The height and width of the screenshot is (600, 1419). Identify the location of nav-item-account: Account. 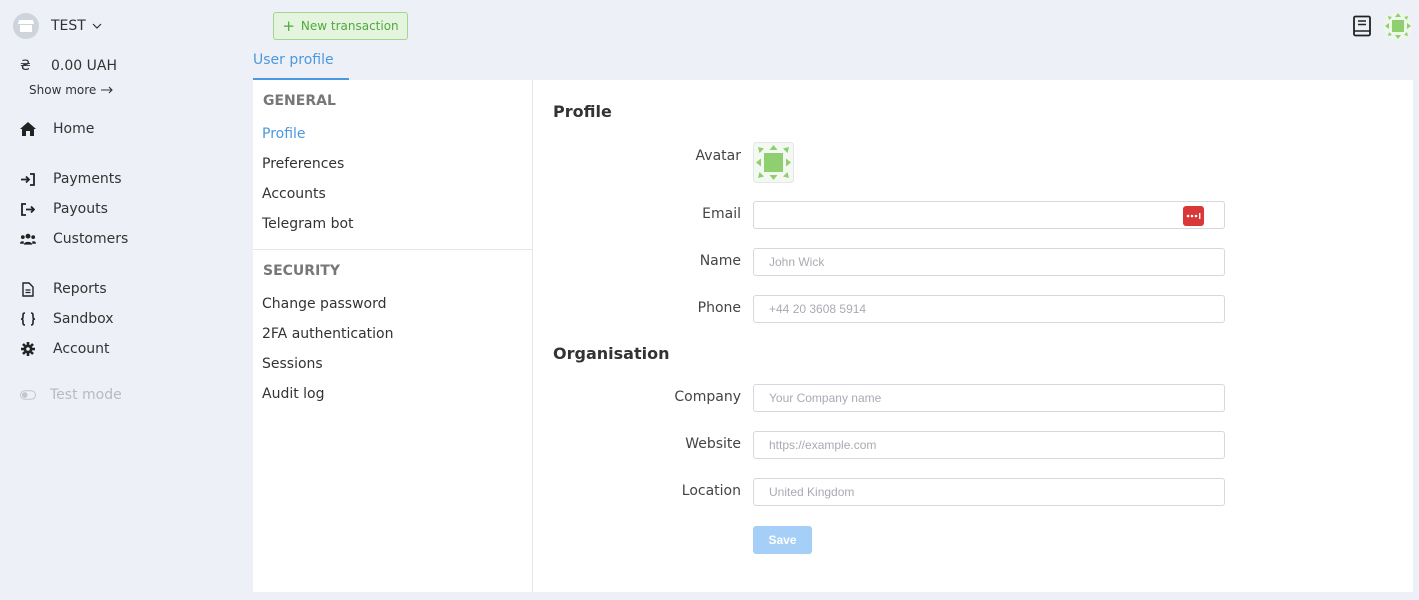
(65, 349).